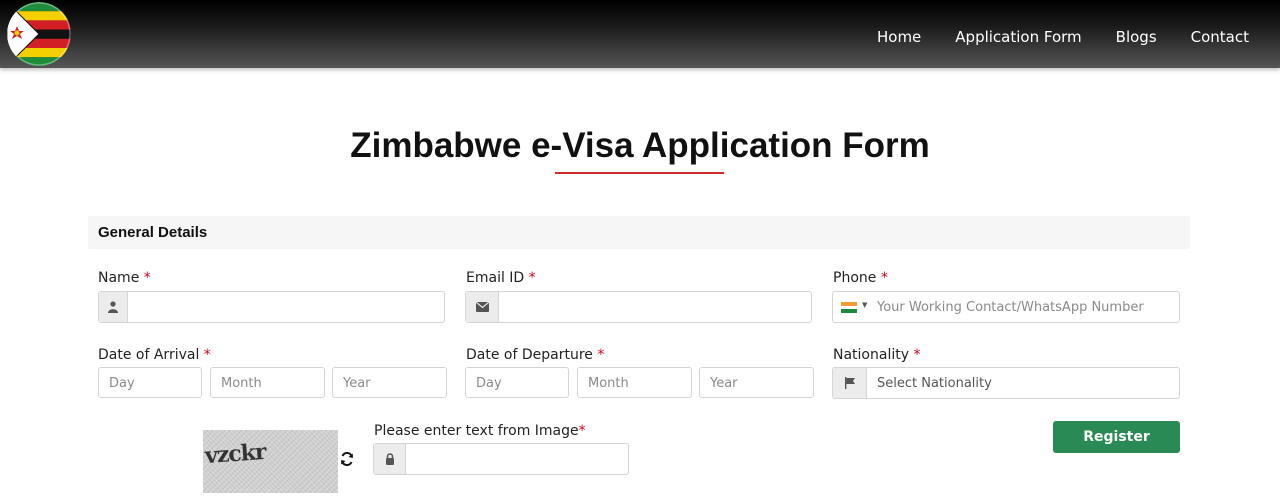 Image resolution: width=1280 pixels, height=501 pixels. What do you see at coordinates (756, 382) in the screenshot?
I see `departure-year-select: Year` at bounding box center [756, 382].